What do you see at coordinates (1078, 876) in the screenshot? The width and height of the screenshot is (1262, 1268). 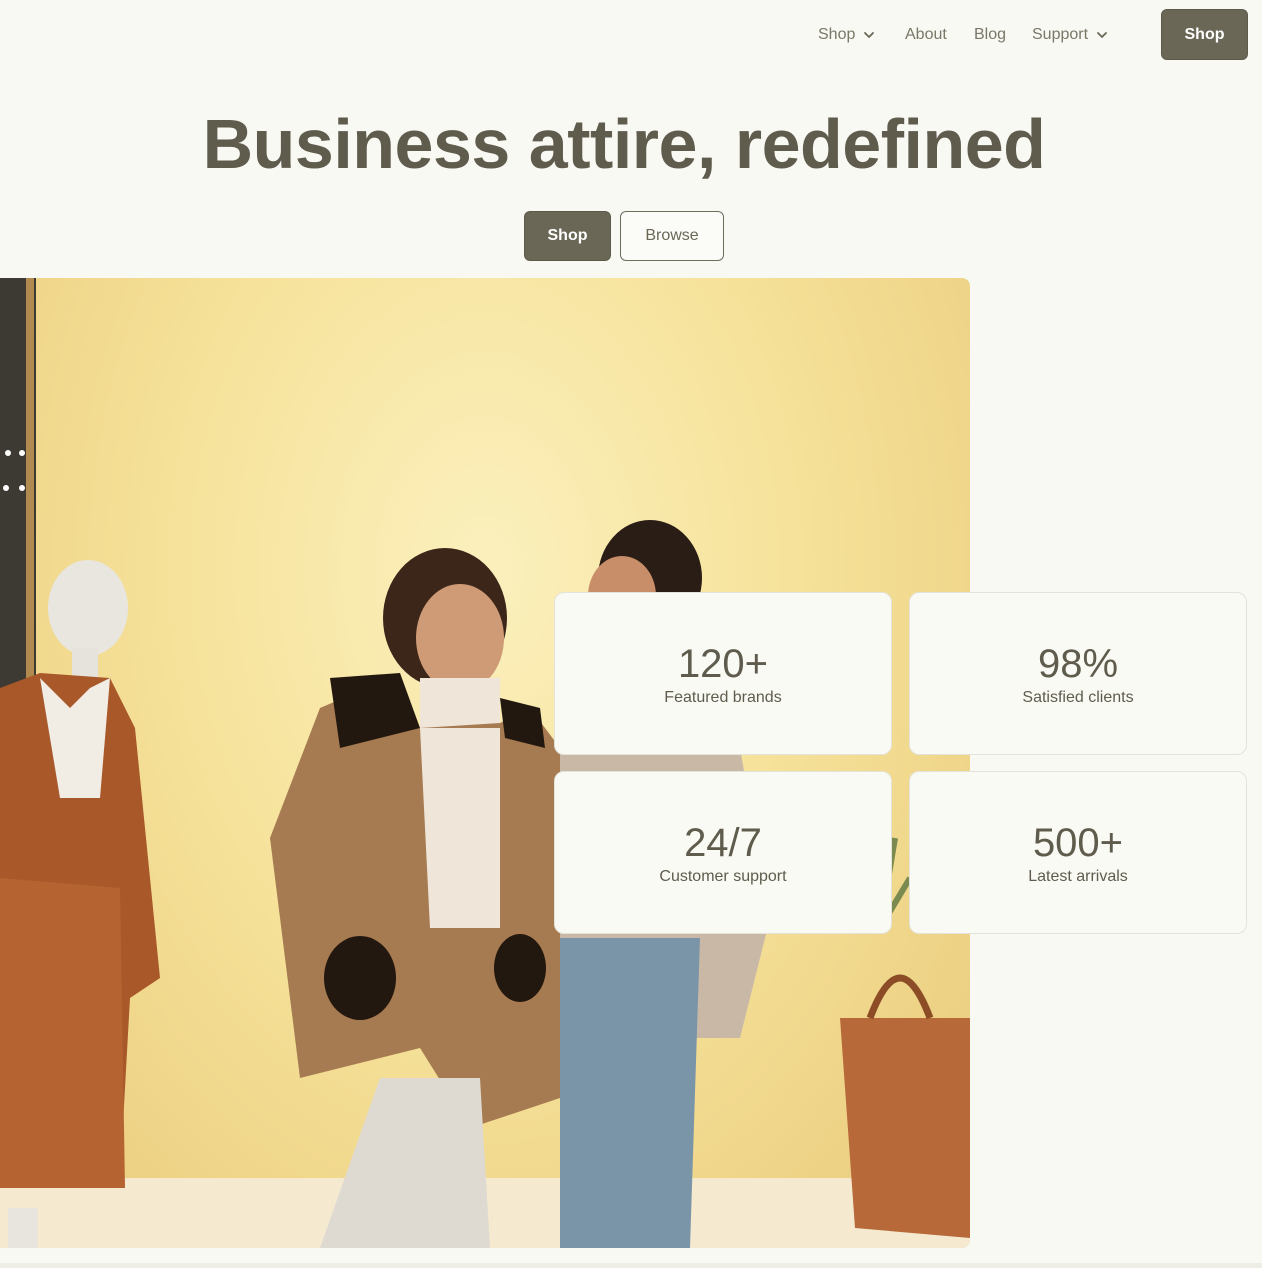 I see `stat-label: Latest arrivals` at bounding box center [1078, 876].